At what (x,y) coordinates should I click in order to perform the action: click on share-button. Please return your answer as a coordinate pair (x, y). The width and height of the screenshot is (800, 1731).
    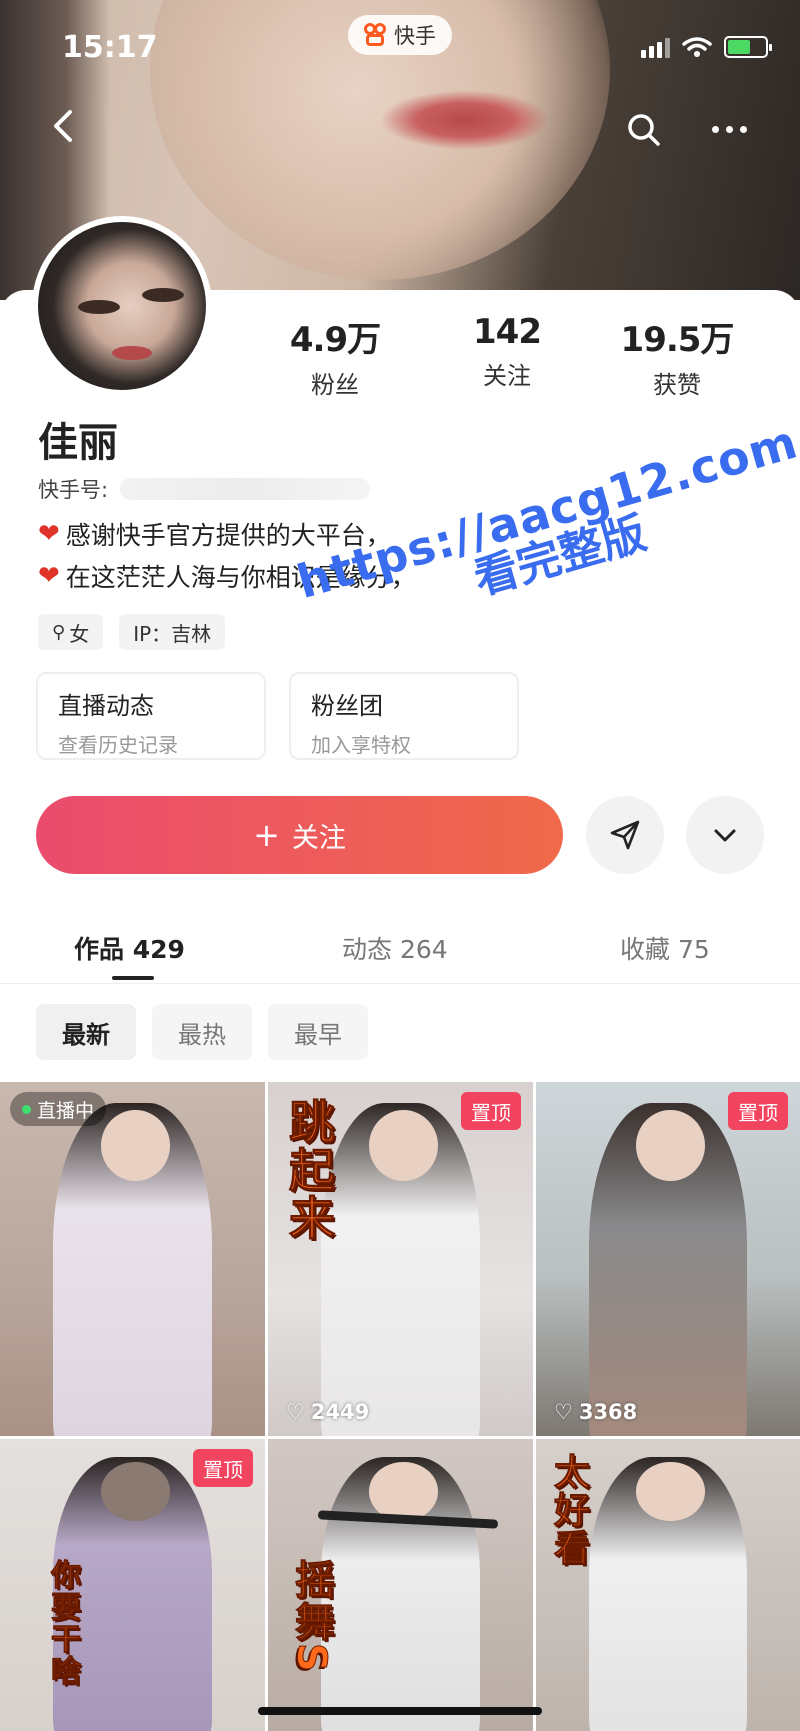
    Looking at the image, I should click on (625, 835).